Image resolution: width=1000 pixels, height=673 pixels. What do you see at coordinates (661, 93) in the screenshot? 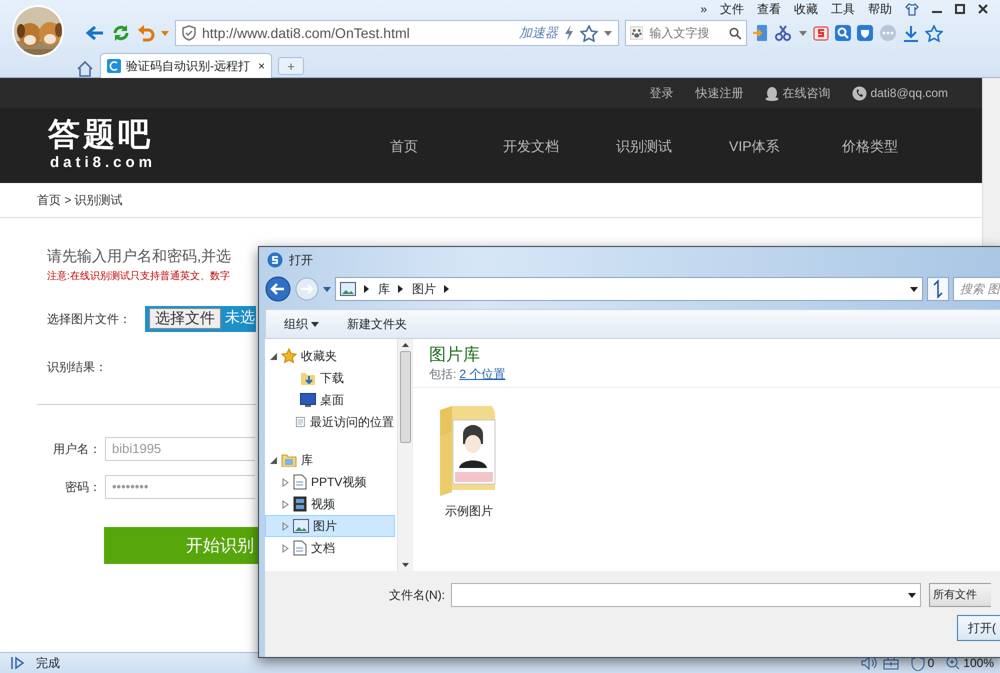
I see `header-link: 登录` at bounding box center [661, 93].